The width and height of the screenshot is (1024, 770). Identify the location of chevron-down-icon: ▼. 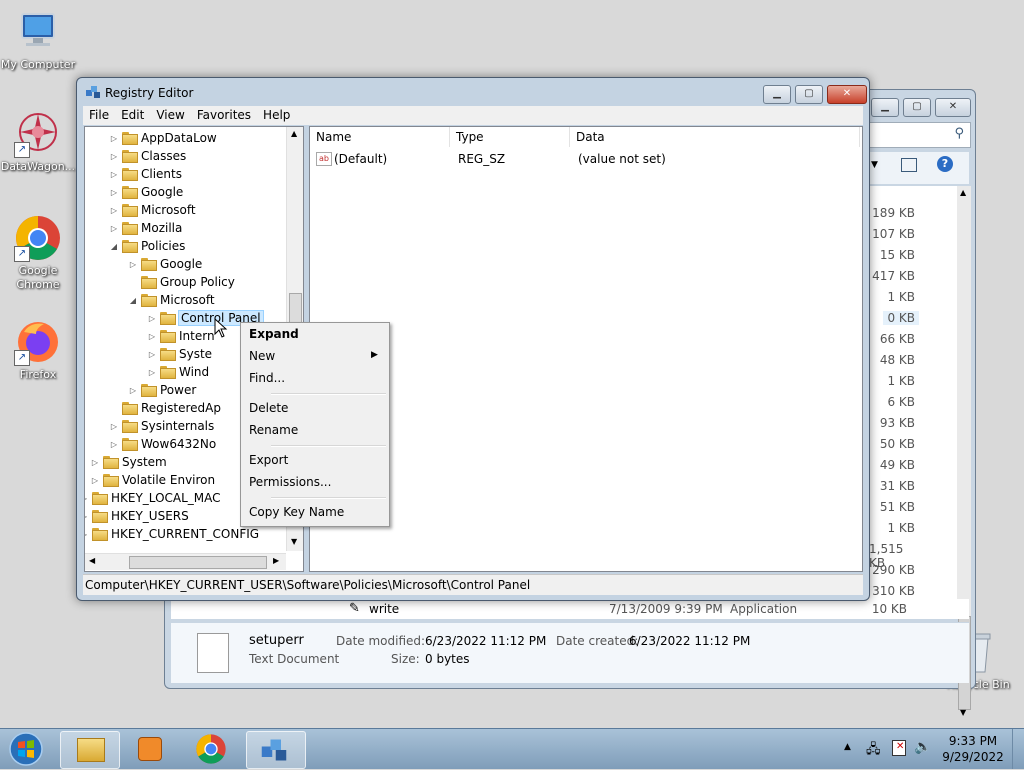
(874, 165).